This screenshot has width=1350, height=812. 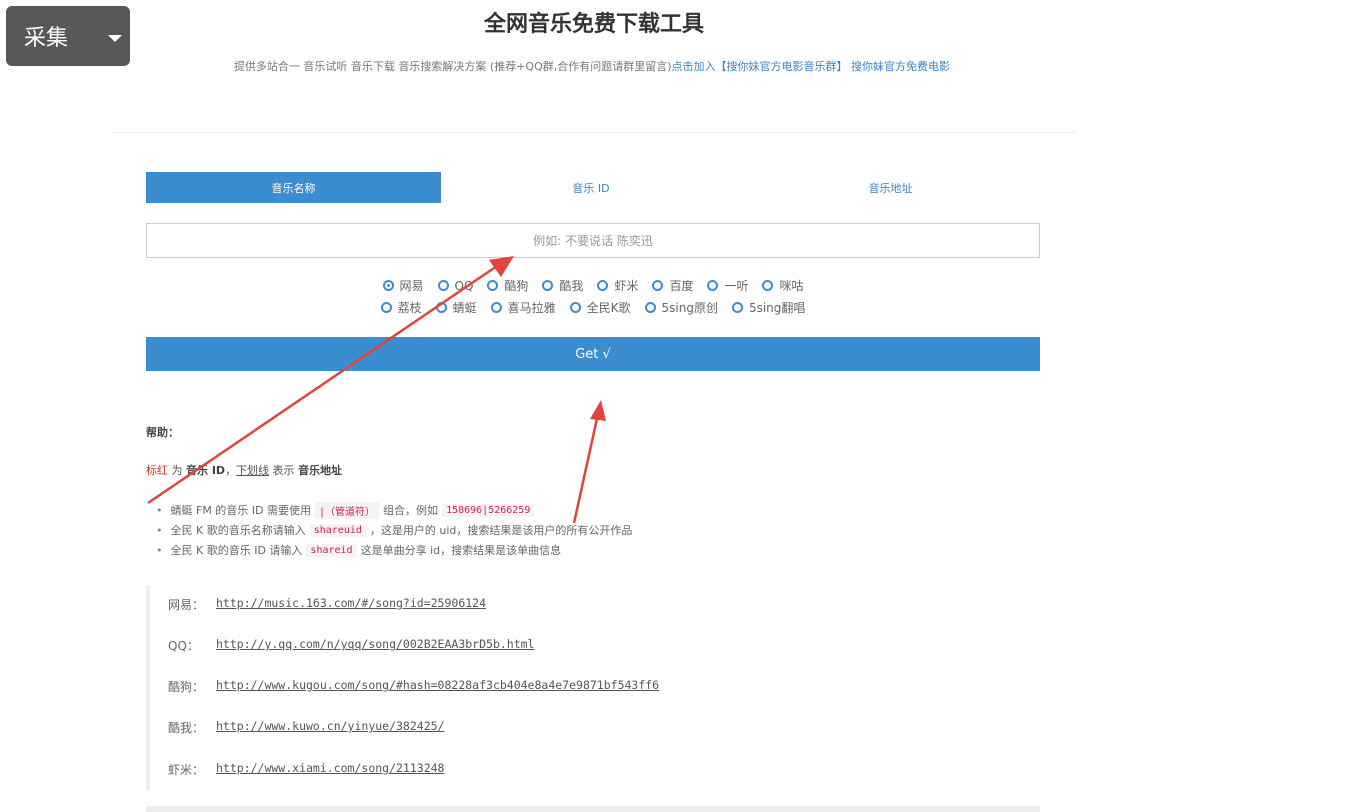 What do you see at coordinates (586, 468) in the screenshot?
I see `arrow-to-get-line` at bounding box center [586, 468].